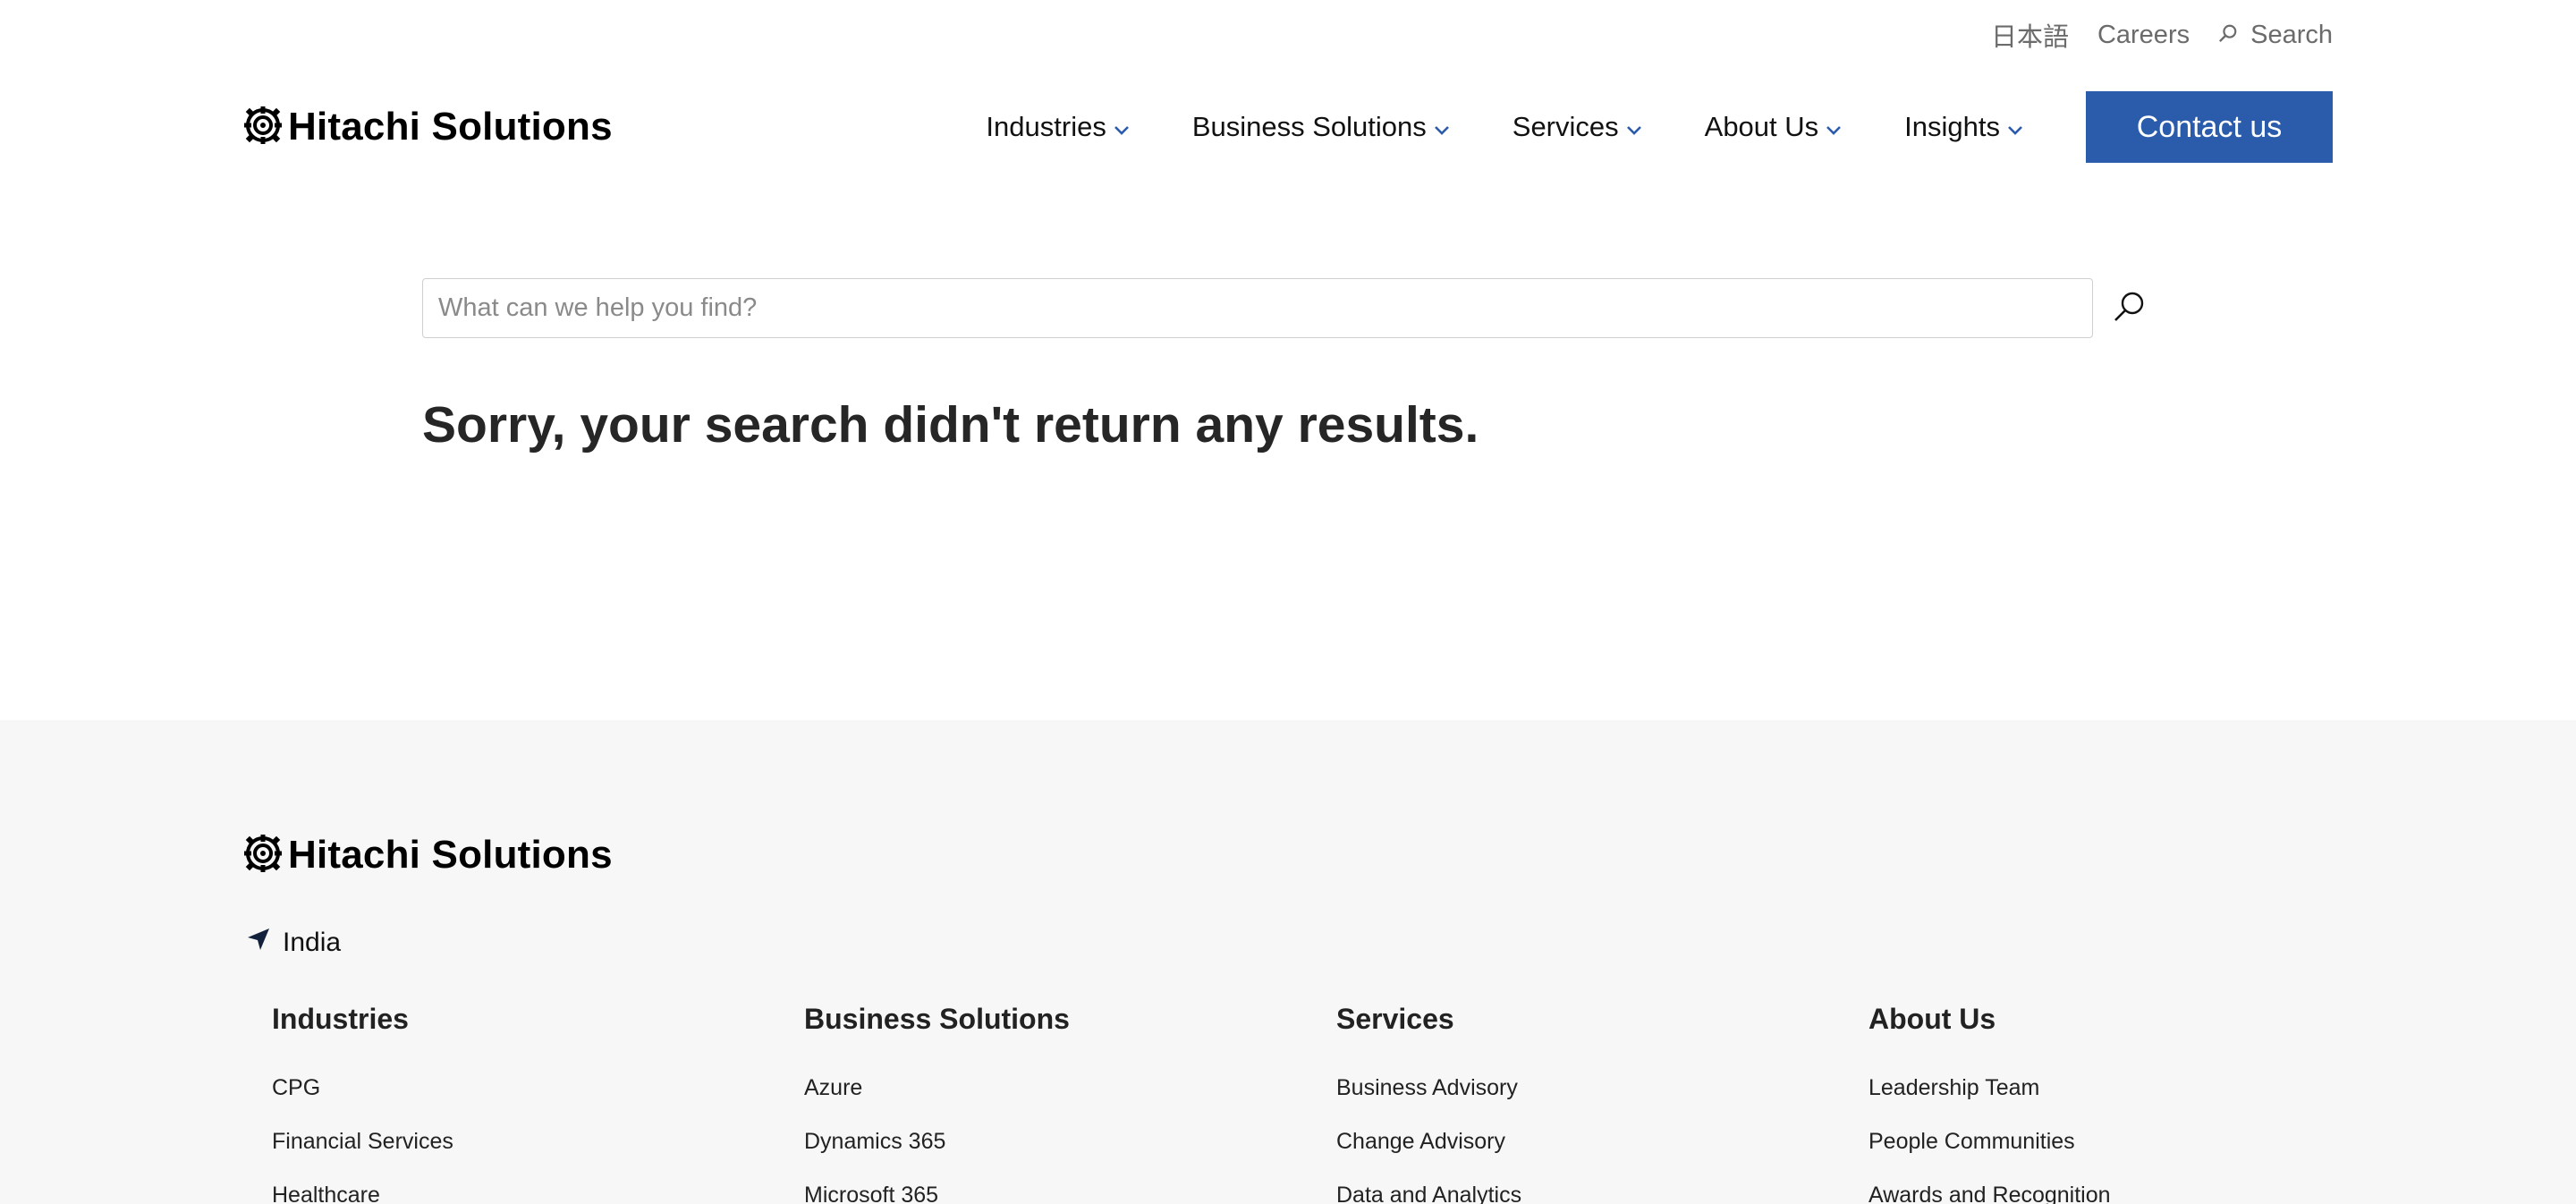  What do you see at coordinates (312, 943) in the screenshot?
I see `location-label: India` at bounding box center [312, 943].